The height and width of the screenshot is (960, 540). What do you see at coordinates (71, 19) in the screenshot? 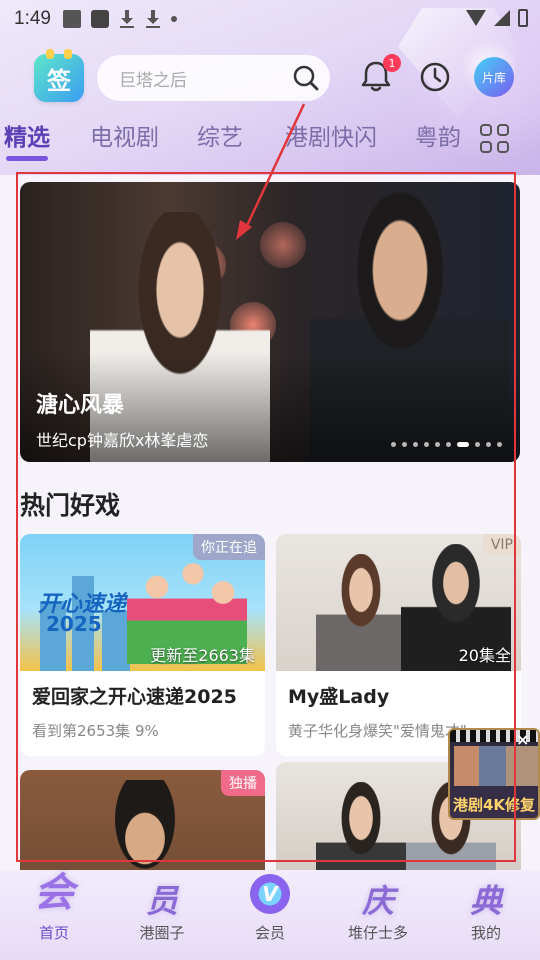
I see `gallery-icon` at bounding box center [71, 19].